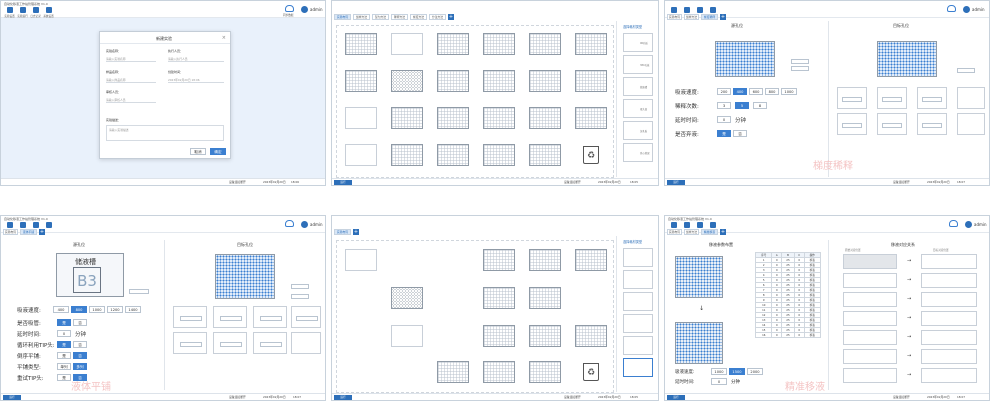 The width and height of the screenshot is (990, 403). I want to click on reviewer-input: 请输入审核人员, so click(131, 100).